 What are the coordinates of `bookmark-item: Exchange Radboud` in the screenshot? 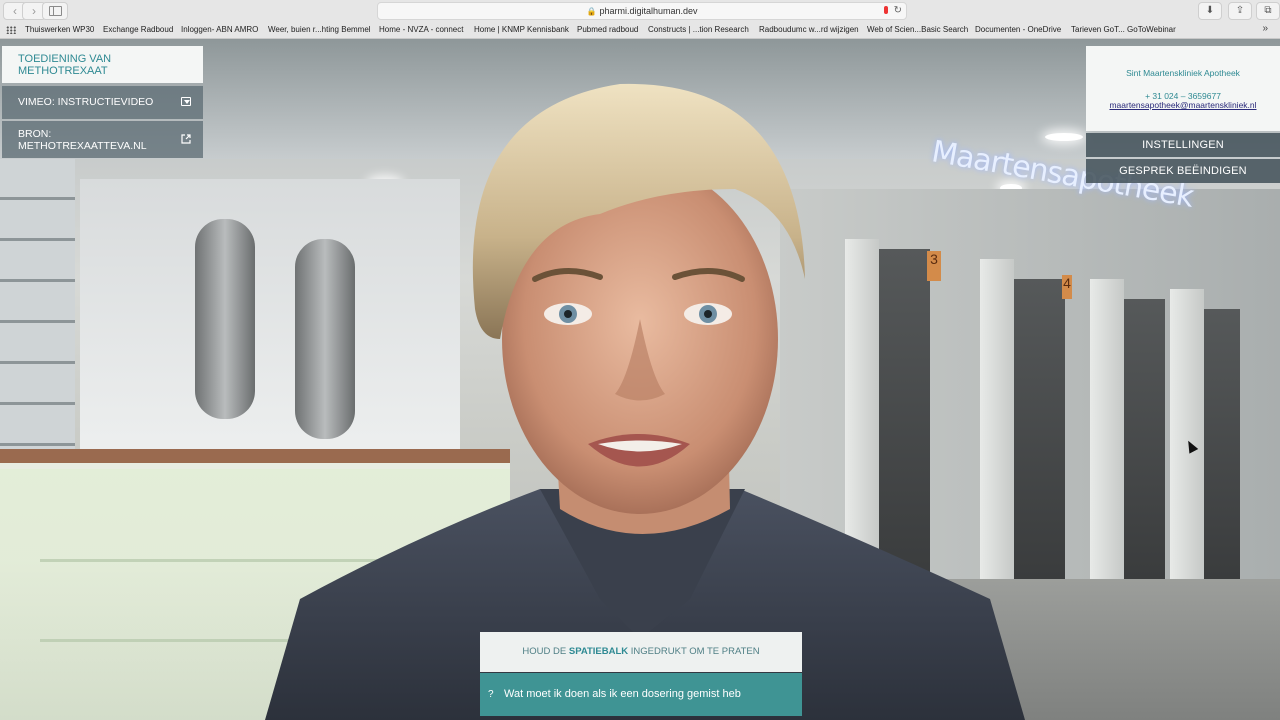 It's located at (138, 29).